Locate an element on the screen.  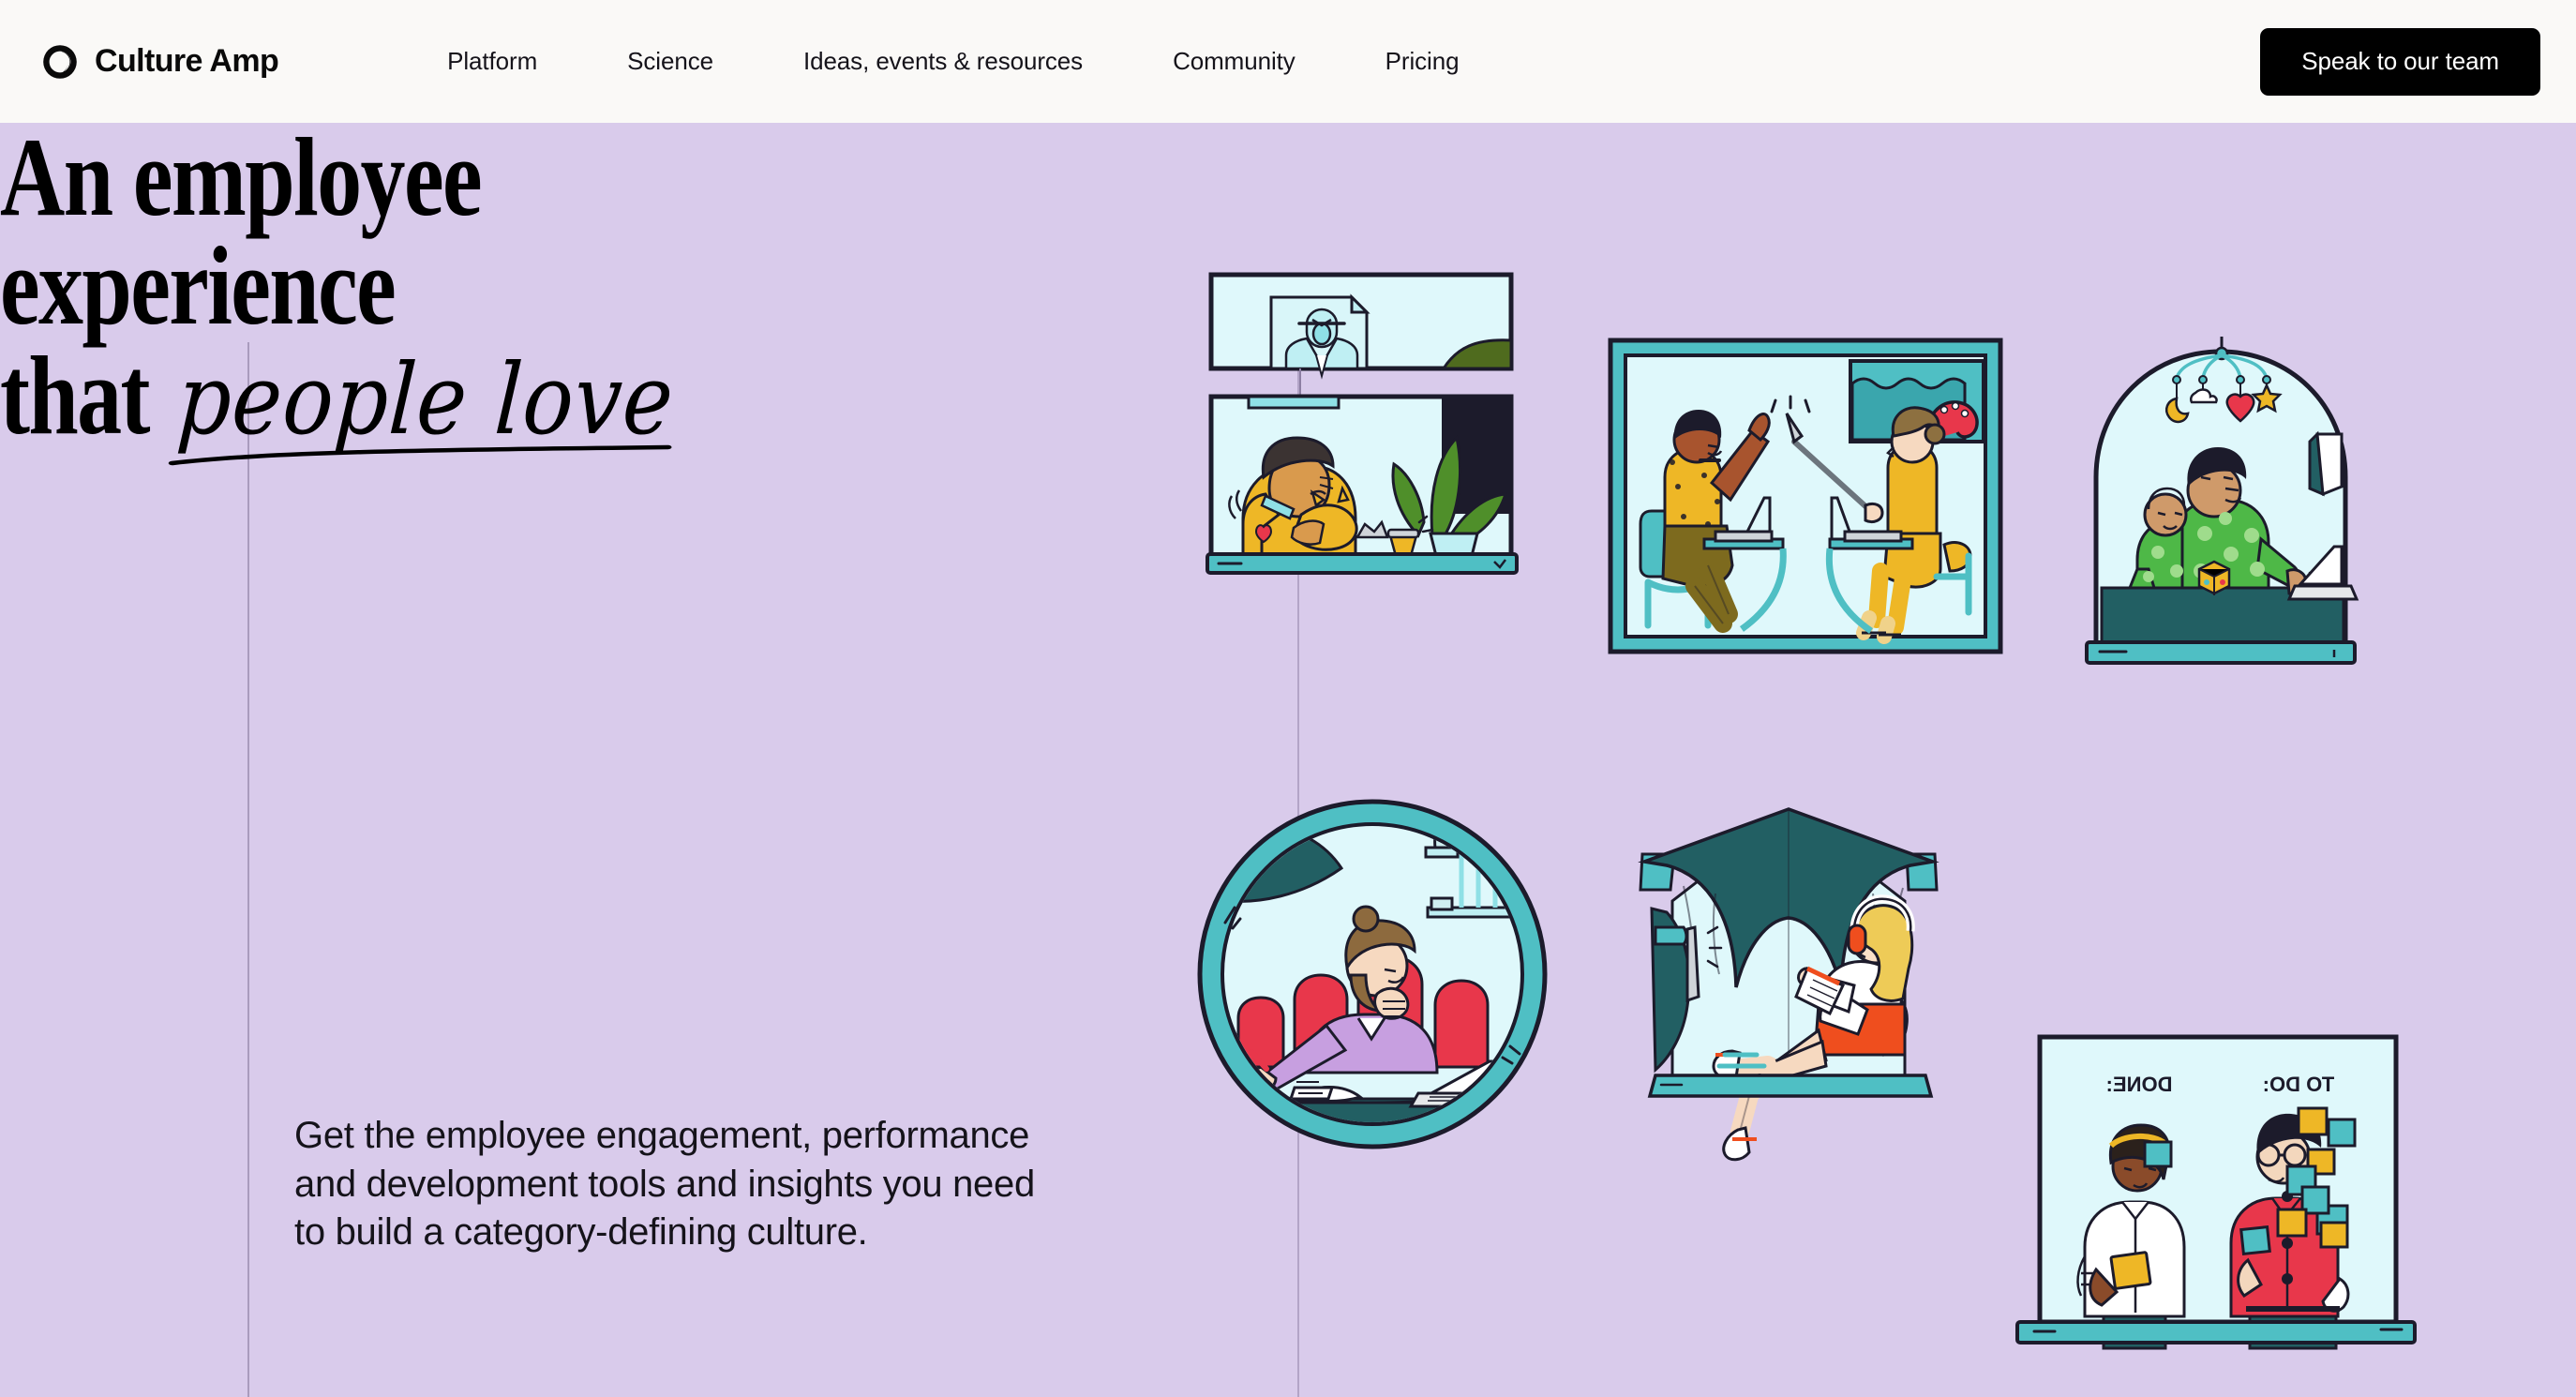
whiteboard-todo-label: TO DO: is located at coordinates (2299, 1085).